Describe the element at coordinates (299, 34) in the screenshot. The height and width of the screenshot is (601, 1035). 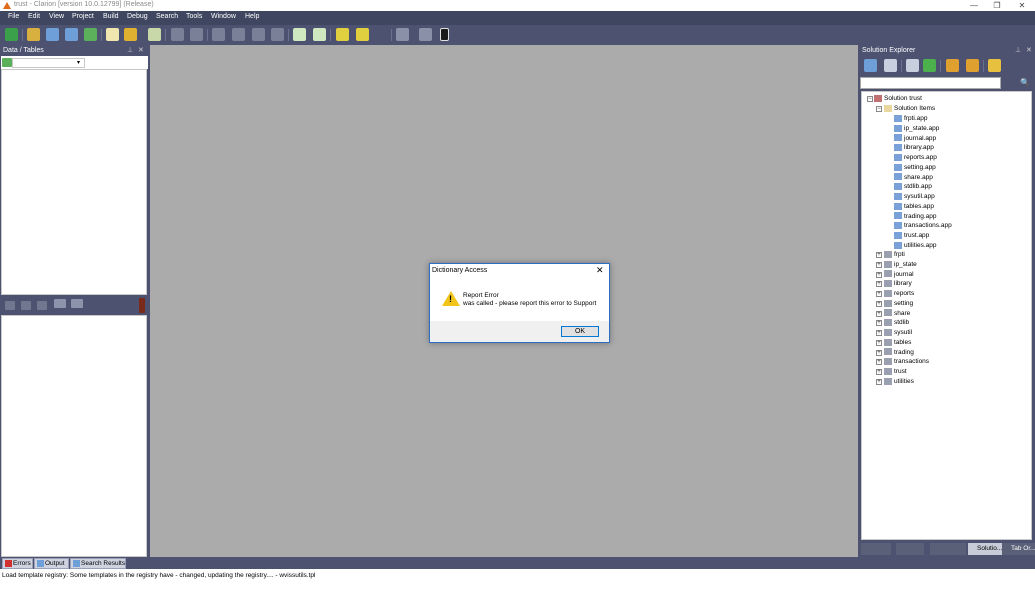
I see `template-icon` at that location.